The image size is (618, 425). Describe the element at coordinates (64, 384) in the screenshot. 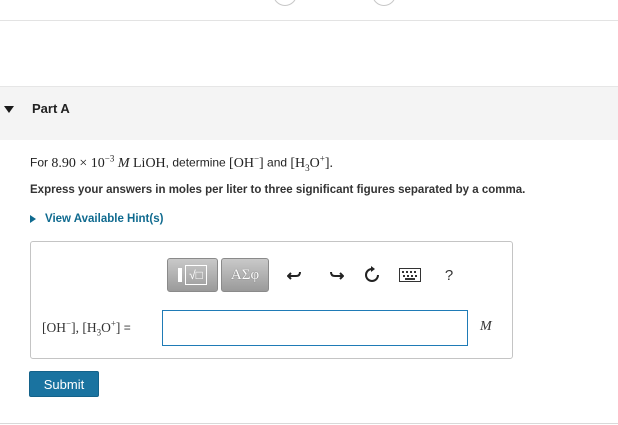

I see `submit-button: Submit` at that location.